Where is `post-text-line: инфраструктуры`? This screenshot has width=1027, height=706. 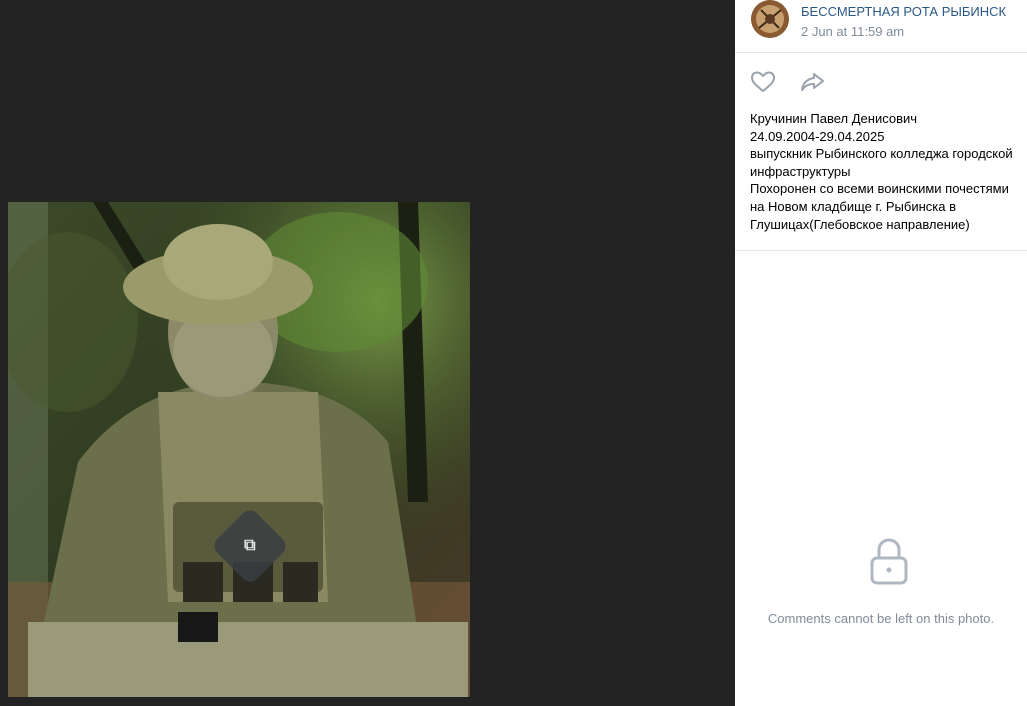 post-text-line: инфраструктуры is located at coordinates (800, 171).